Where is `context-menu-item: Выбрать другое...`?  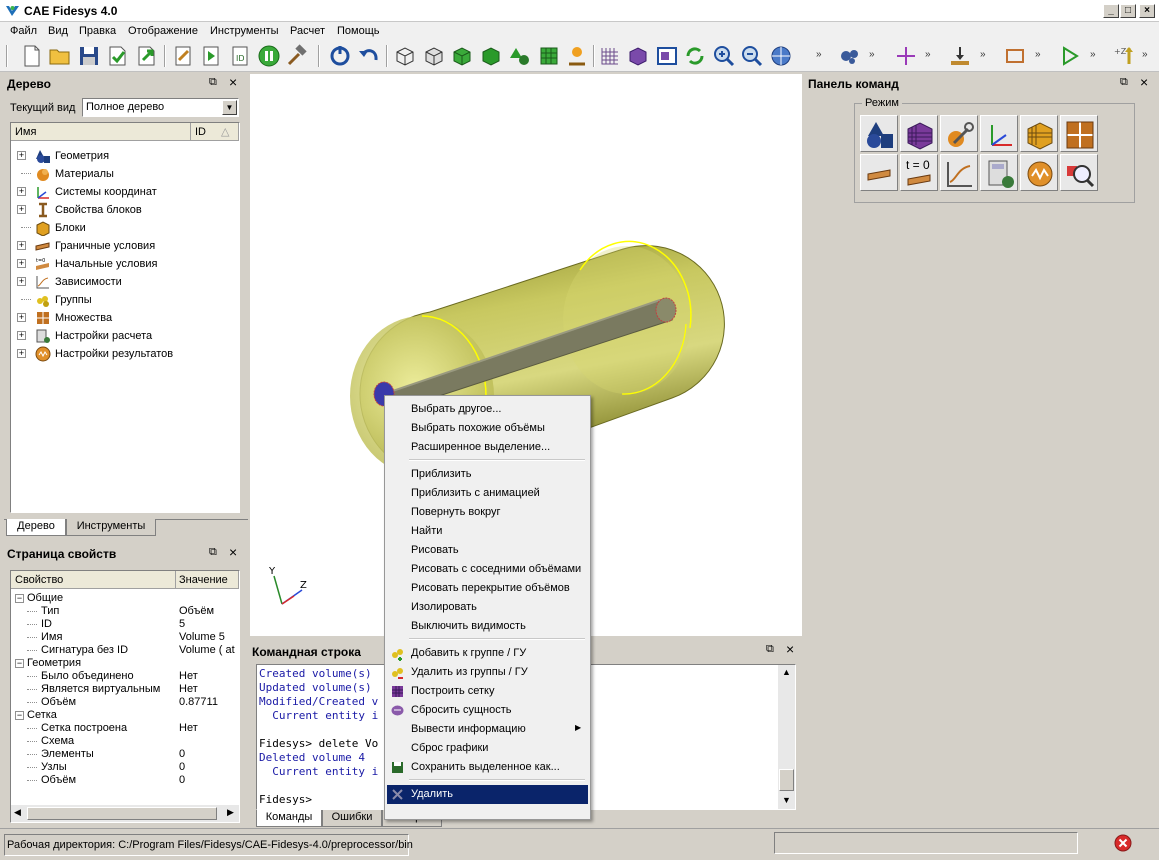
context-menu-item: Выбрать другое... is located at coordinates (487, 409).